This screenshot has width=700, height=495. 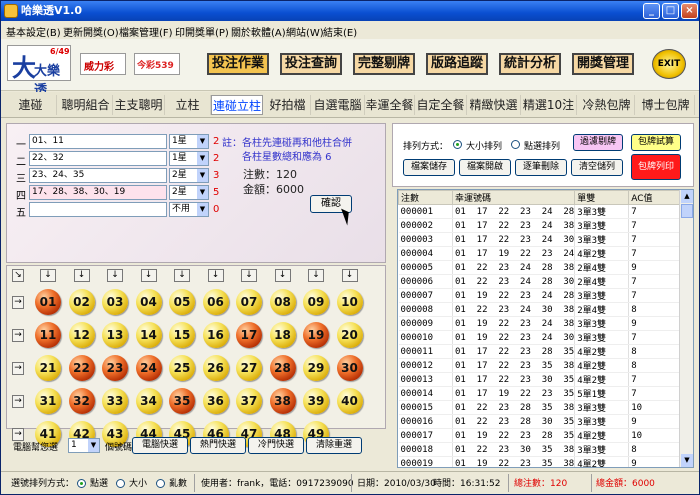 What do you see at coordinates (189, 175) in the screenshot?
I see `star-count-select: 2星 ▼` at bounding box center [189, 175].